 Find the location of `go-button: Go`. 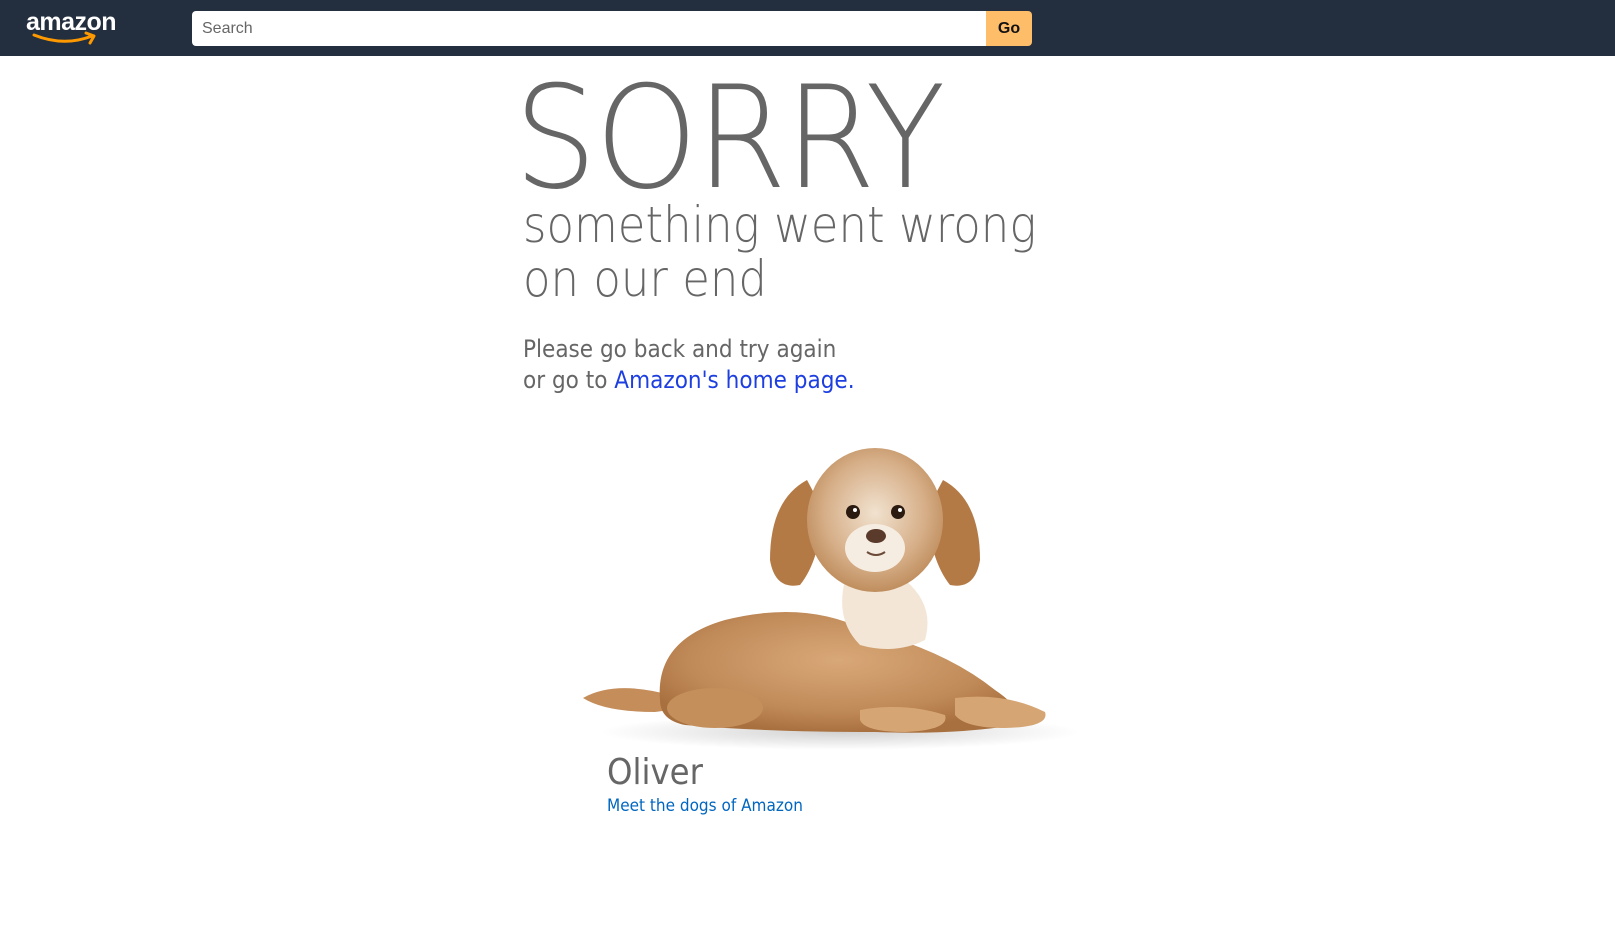

go-button: Go is located at coordinates (1009, 28).